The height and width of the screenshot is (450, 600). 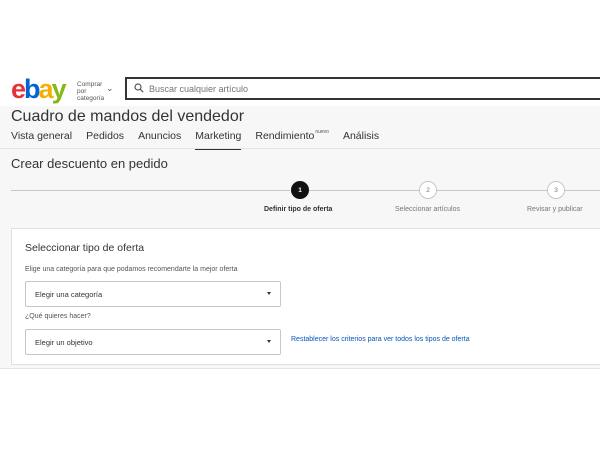 I want to click on step-1-indicator: 1, so click(x=300, y=190).